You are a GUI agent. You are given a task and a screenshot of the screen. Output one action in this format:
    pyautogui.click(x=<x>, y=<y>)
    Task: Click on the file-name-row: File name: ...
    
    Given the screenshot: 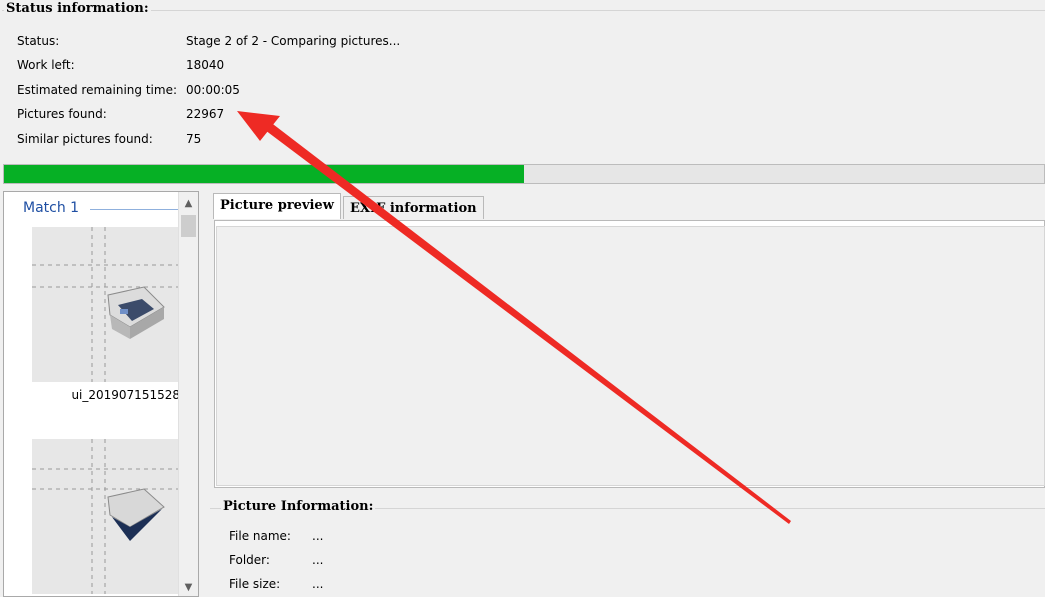 What is the action you would take?
    pyautogui.click(x=300, y=536)
    